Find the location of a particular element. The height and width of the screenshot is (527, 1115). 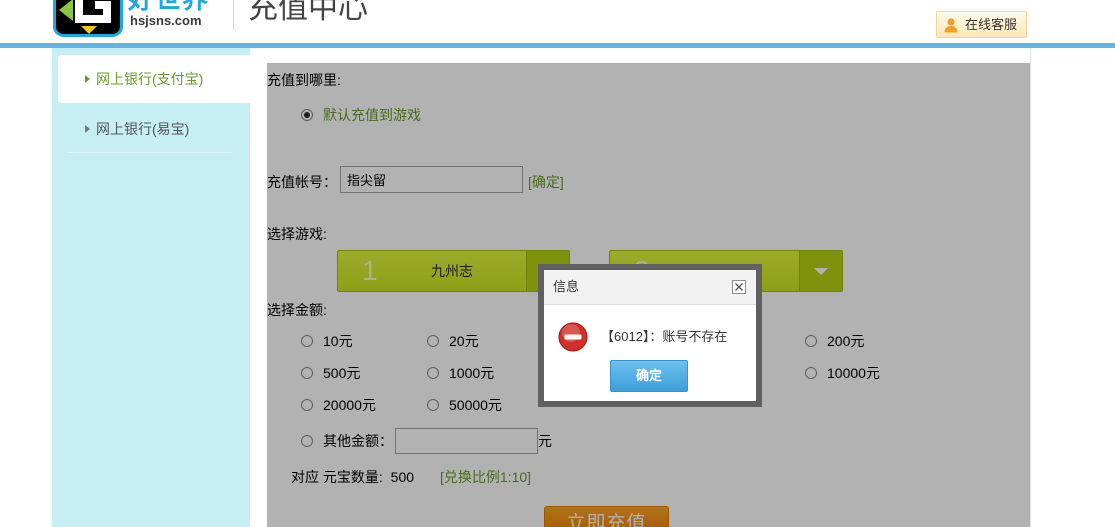

sidebar-item-yeepay: 网上银行(易宝) is located at coordinates (154, 129).